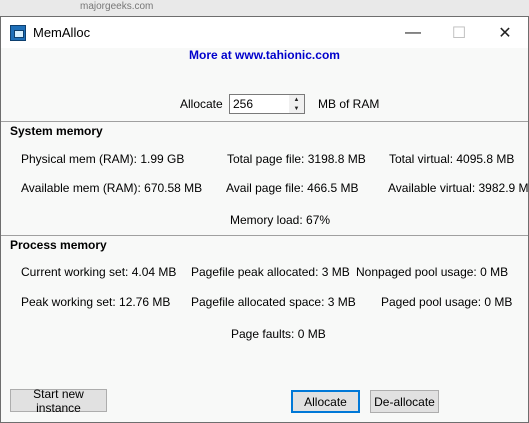 This screenshot has width=529, height=423. I want to click on deallocate-button: De-allocate, so click(404, 401).